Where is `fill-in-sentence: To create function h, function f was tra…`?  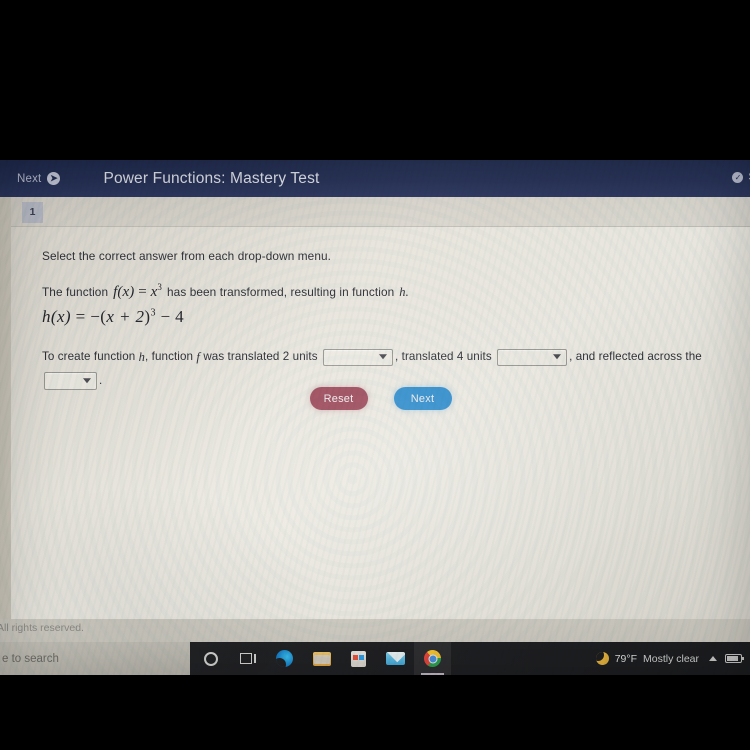
fill-in-sentence: To create function h, function f was tra… is located at coordinates (387, 369).